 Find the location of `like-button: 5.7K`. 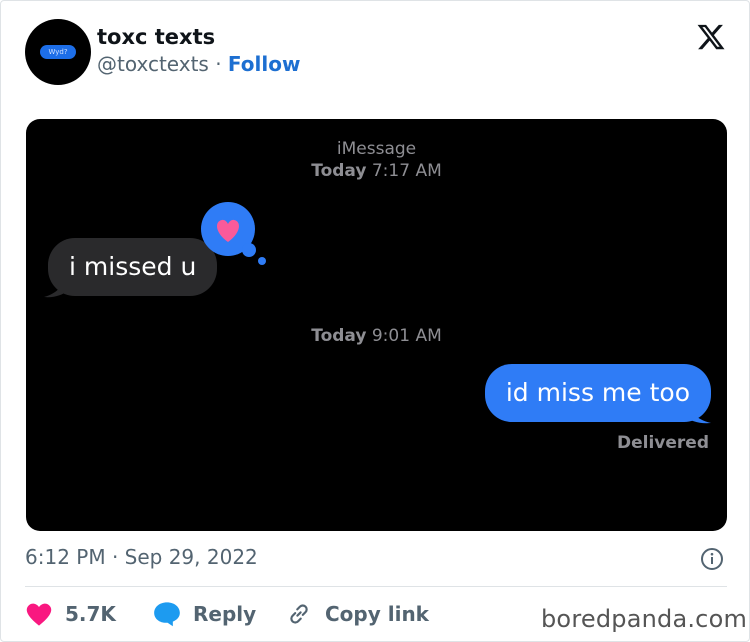

like-button: 5.7K is located at coordinates (70, 614).